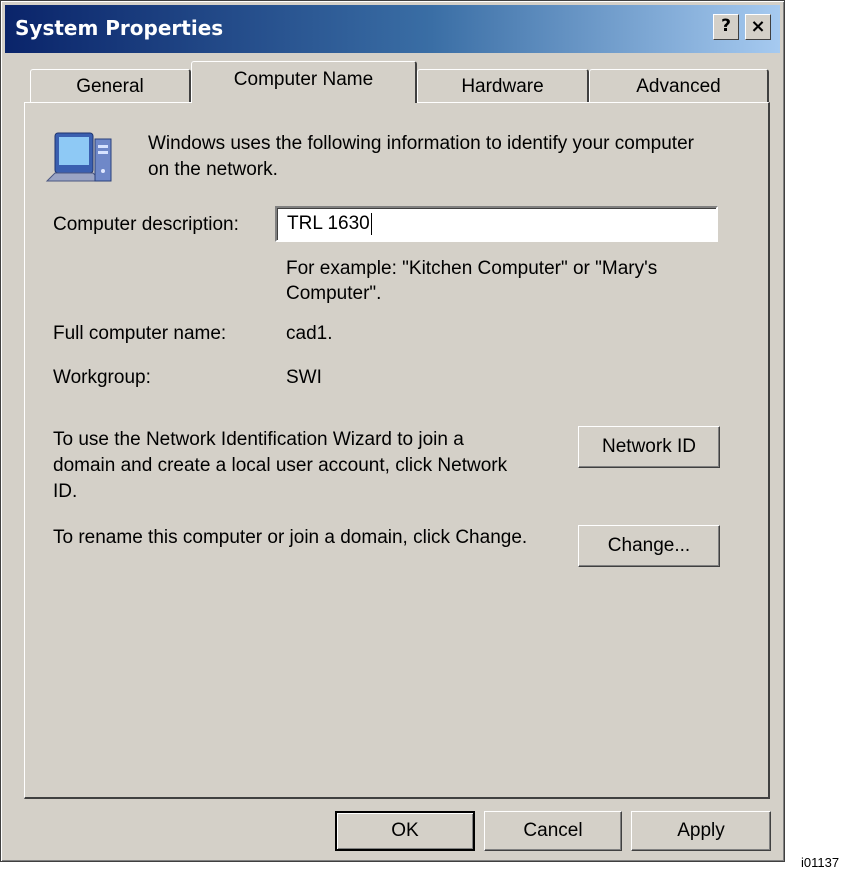 This screenshot has width=848, height=874. I want to click on text-caret, so click(371, 223).